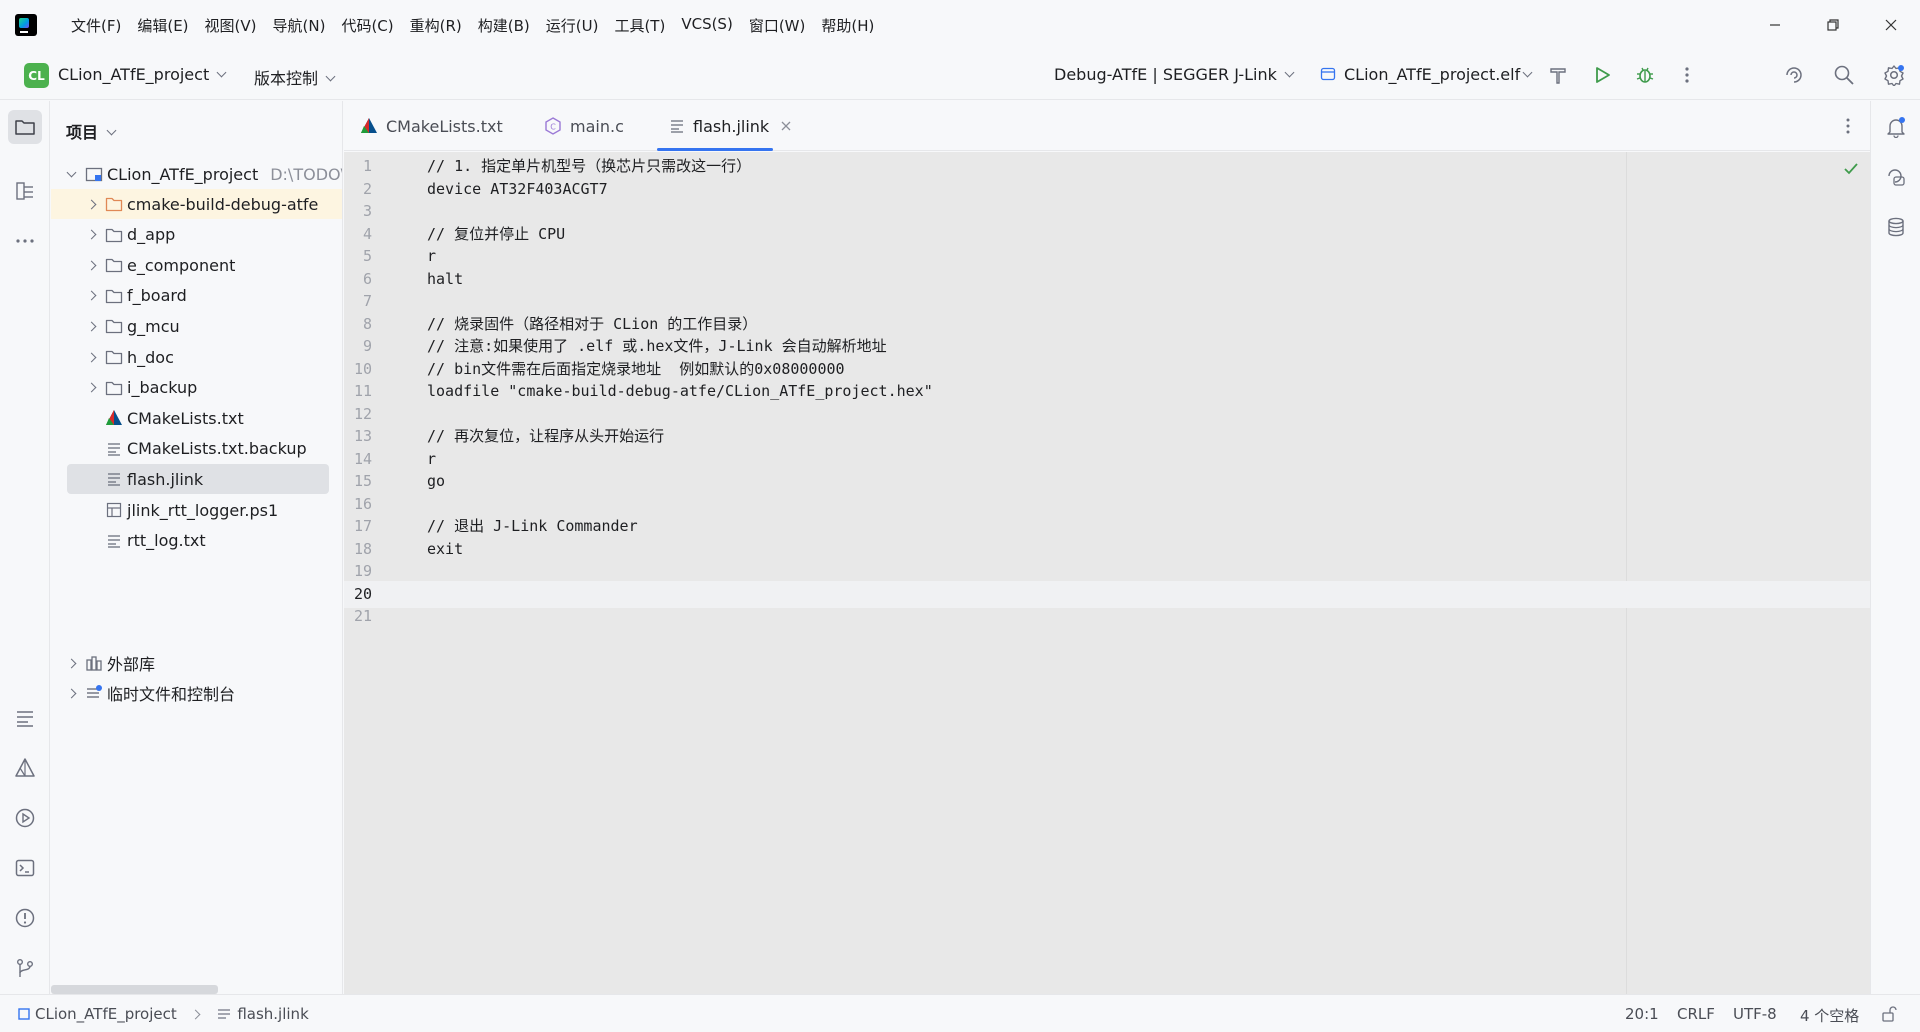 The image size is (1920, 1032). Describe the element at coordinates (153, 326) in the screenshot. I see `tree-item-label: g_mcu` at that location.